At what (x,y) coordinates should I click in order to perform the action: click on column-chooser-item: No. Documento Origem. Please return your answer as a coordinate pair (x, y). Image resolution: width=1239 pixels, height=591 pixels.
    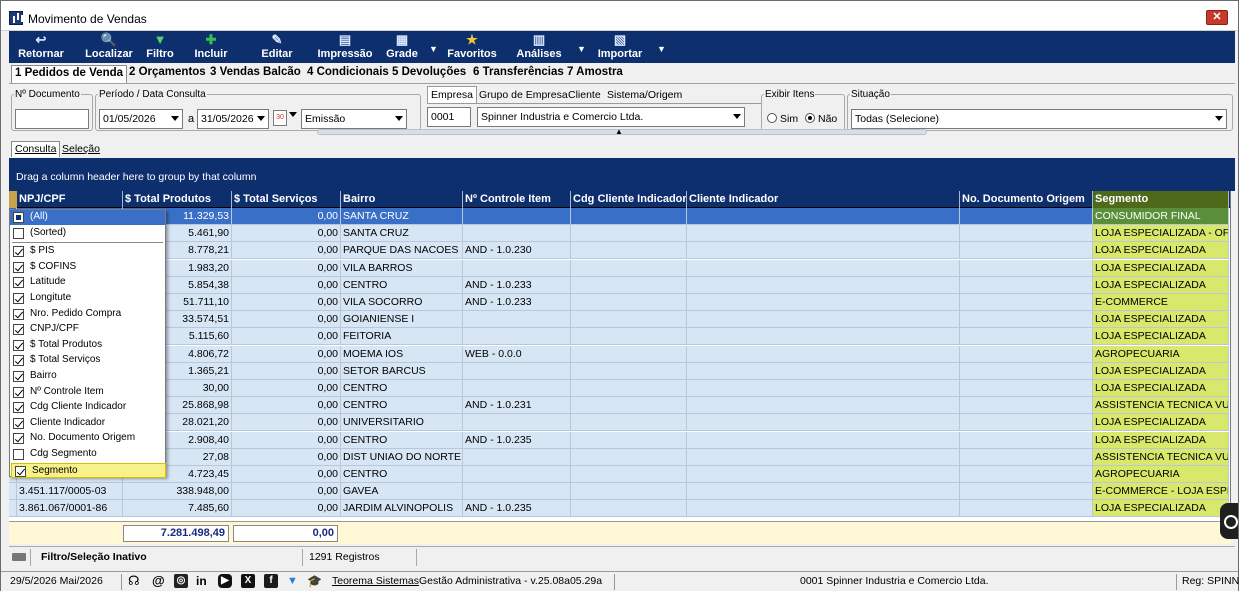
    Looking at the image, I should click on (87, 438).